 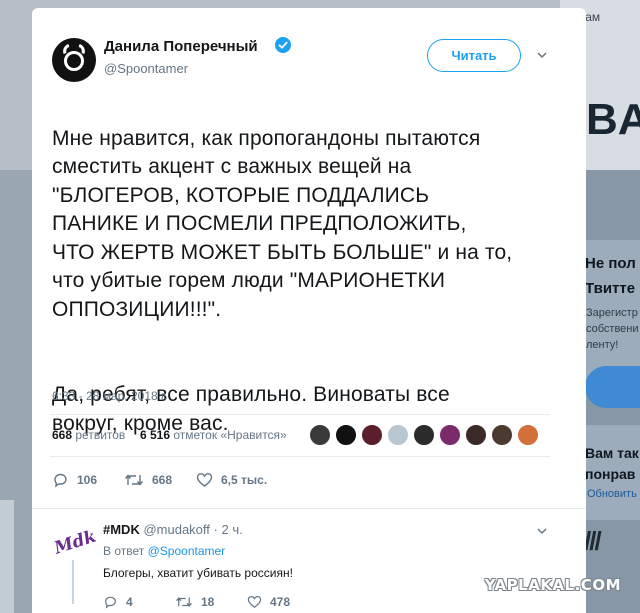 What do you see at coordinates (244, 480) in the screenshot?
I see `like-count: 6,5 тыс.` at bounding box center [244, 480].